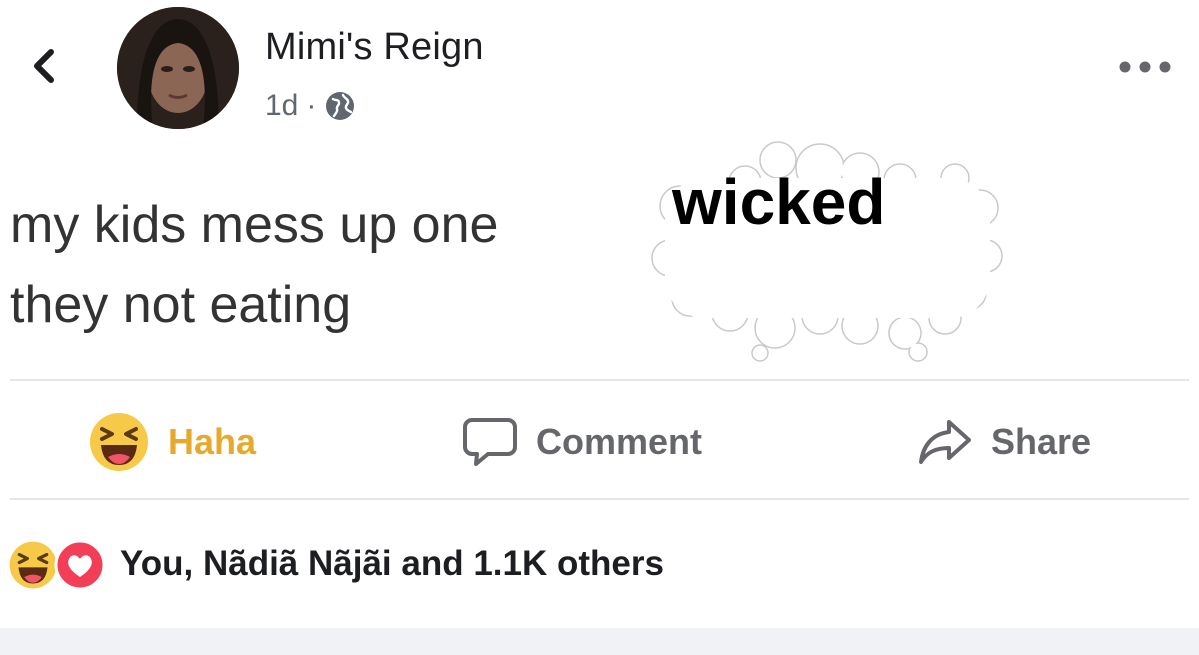 This screenshot has width=1199, height=655. I want to click on back-button, so click(44, 66).